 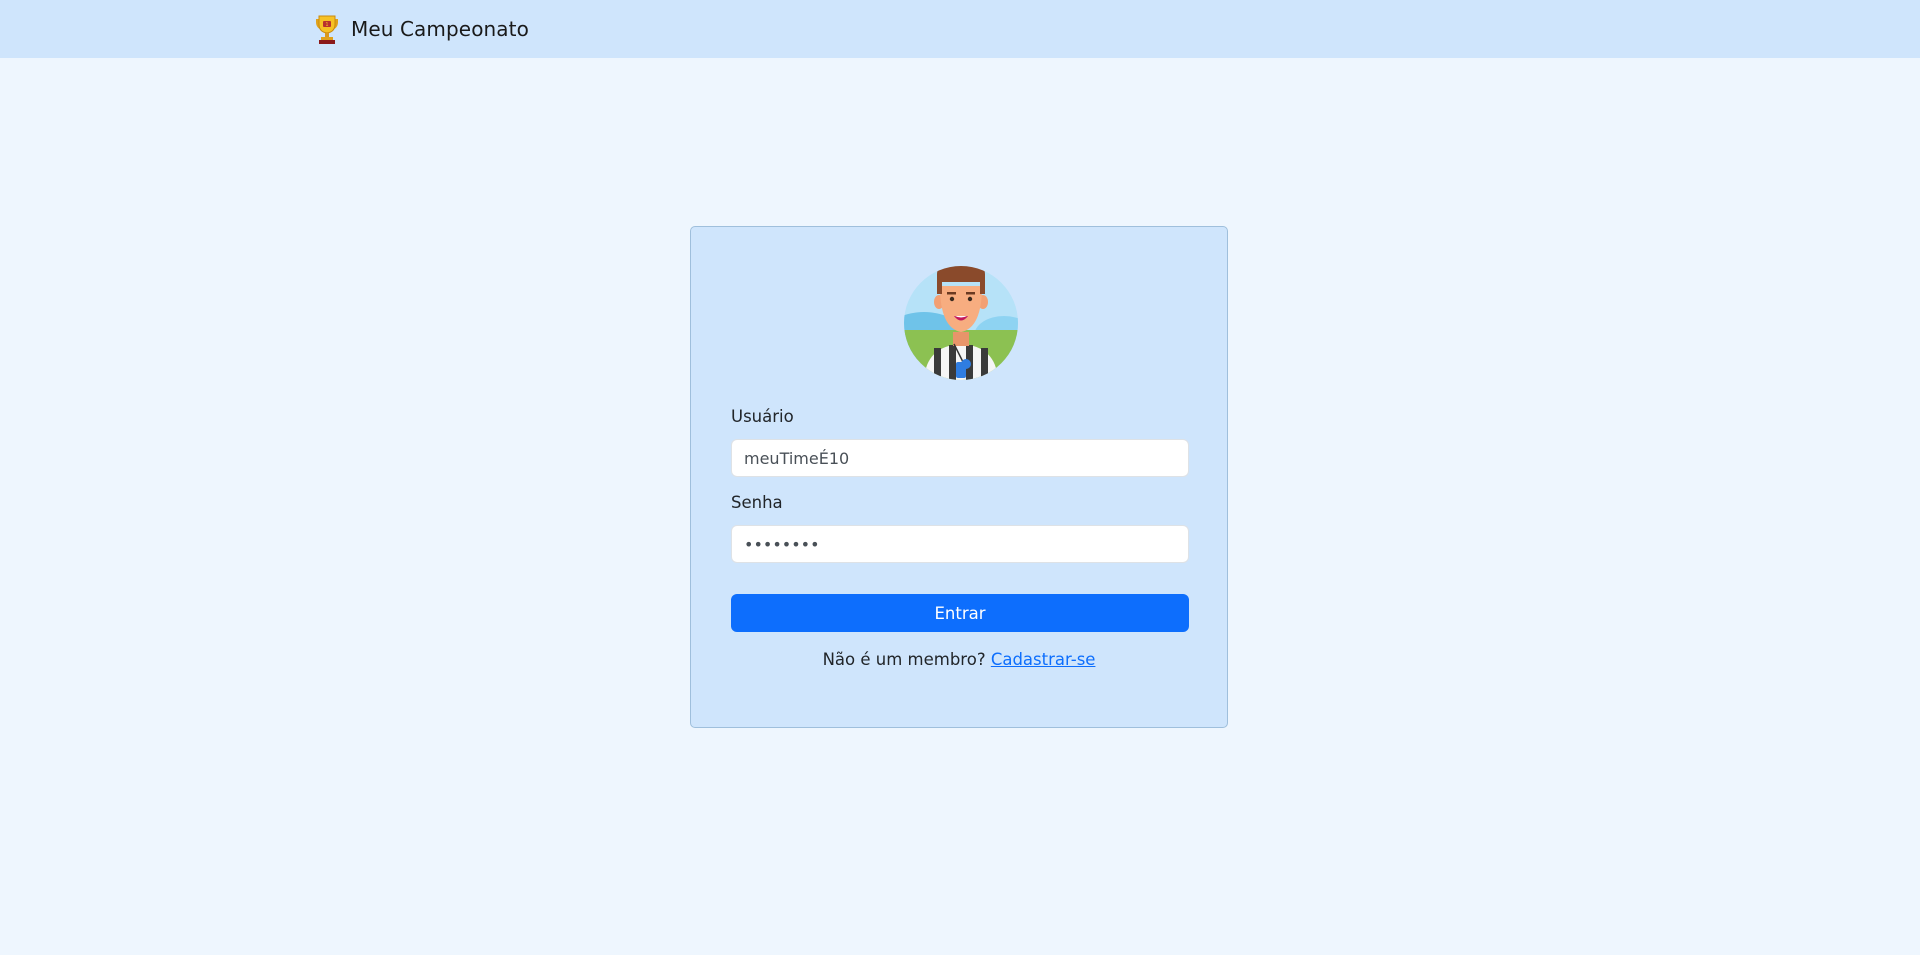 What do you see at coordinates (960, 458) in the screenshot?
I see `username-input` at bounding box center [960, 458].